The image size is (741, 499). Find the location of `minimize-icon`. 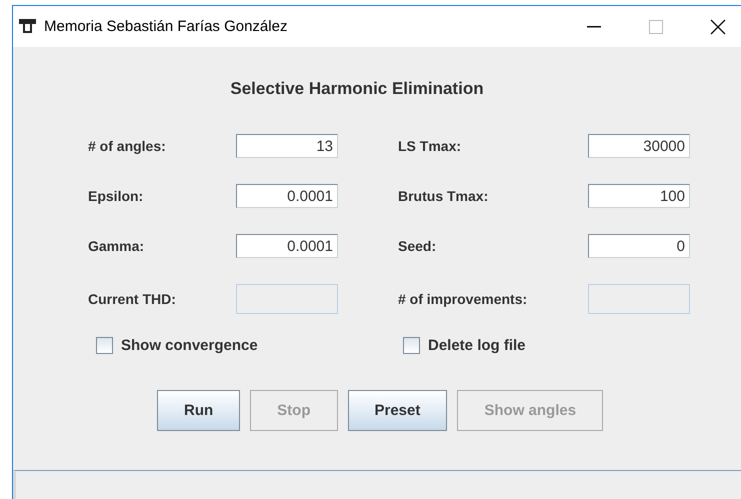

minimize-icon is located at coordinates (594, 27).